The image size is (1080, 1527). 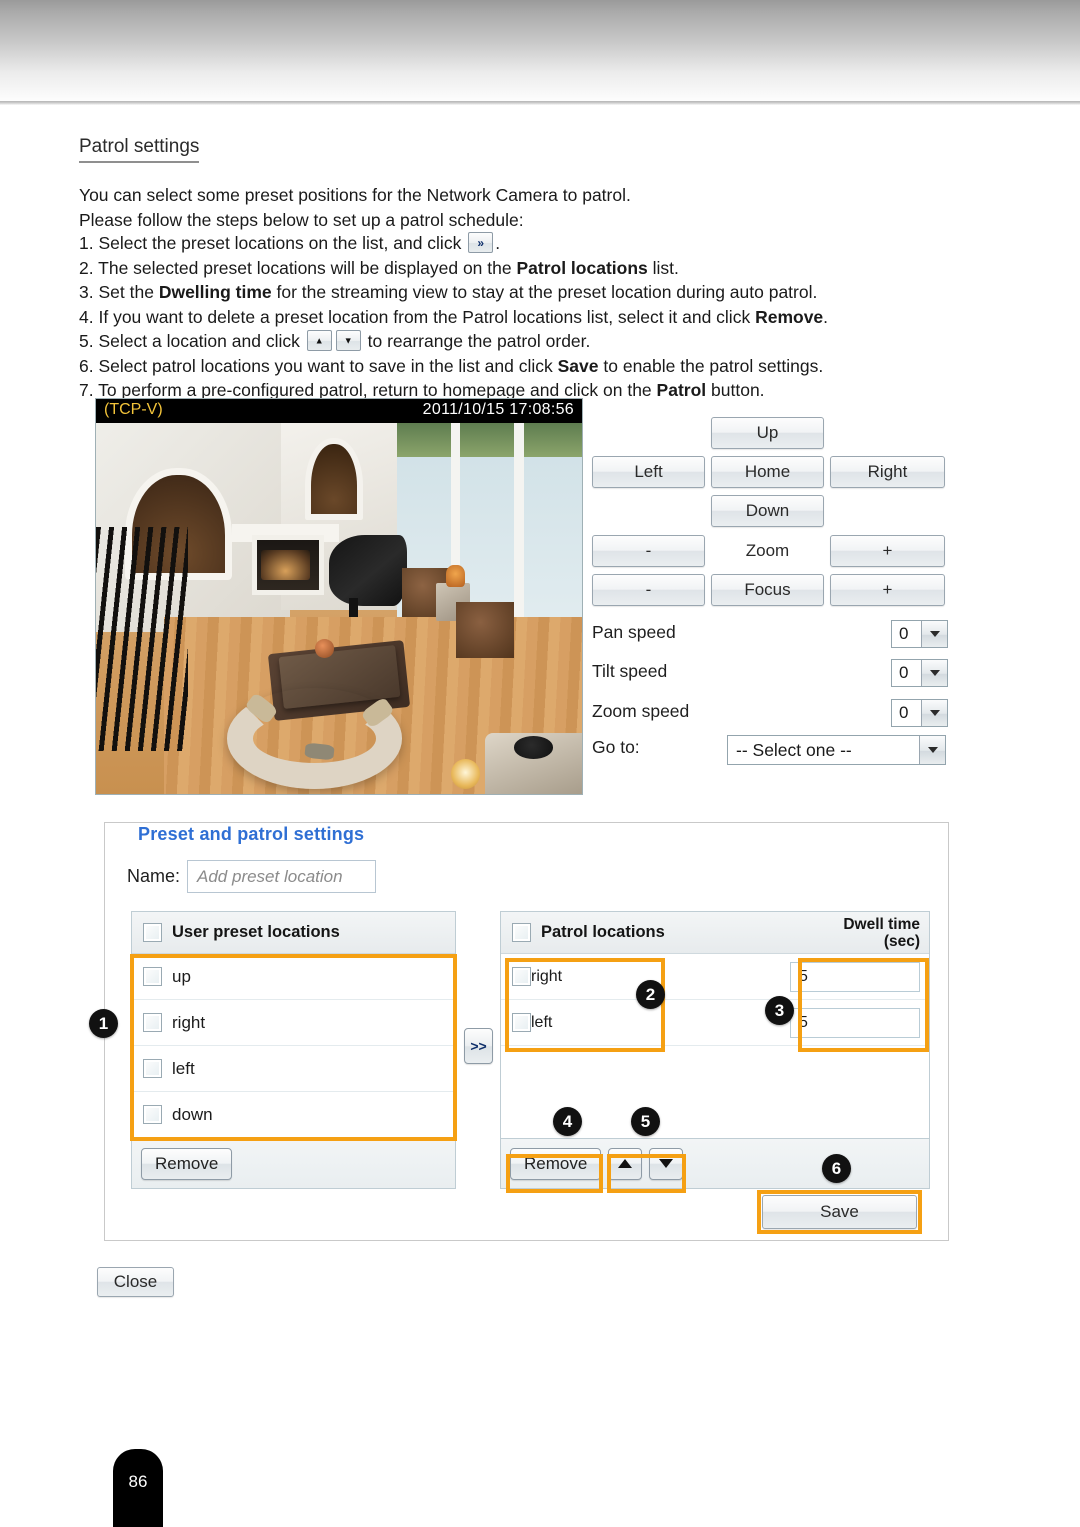 I want to click on list-item: up, so click(x=293, y=977).